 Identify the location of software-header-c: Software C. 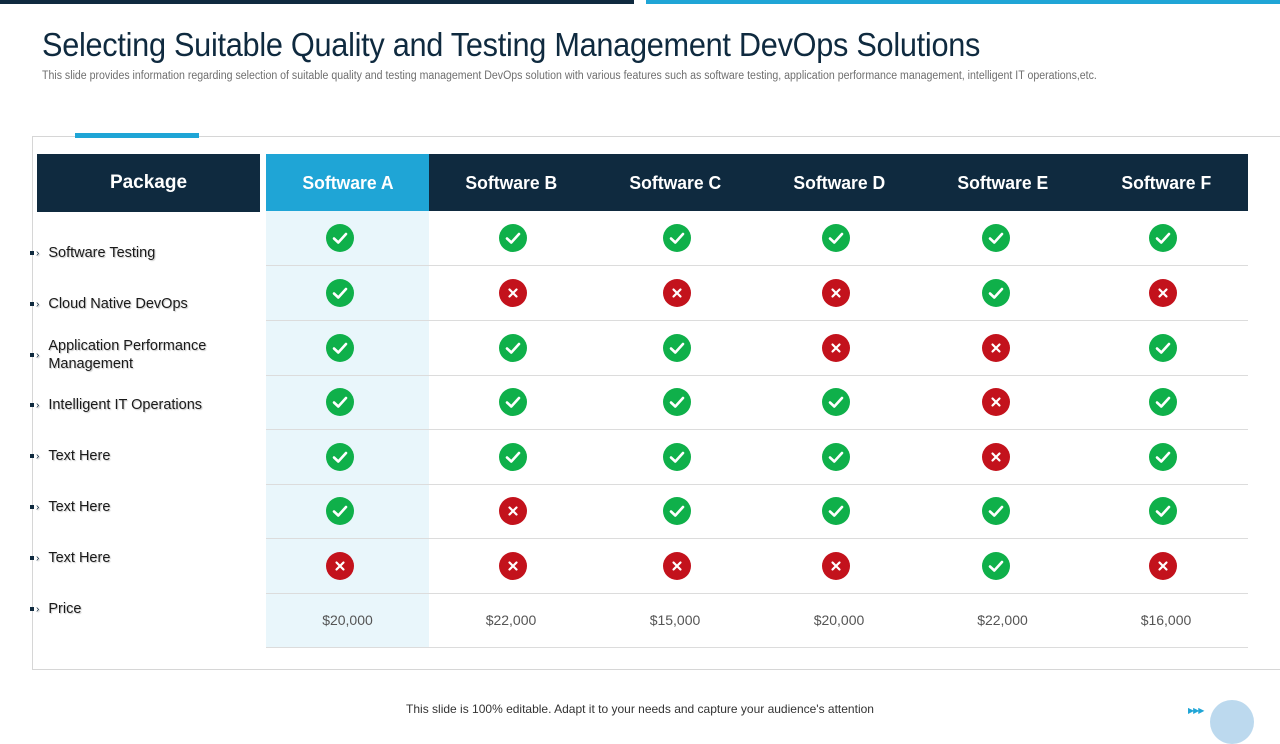
(675, 182).